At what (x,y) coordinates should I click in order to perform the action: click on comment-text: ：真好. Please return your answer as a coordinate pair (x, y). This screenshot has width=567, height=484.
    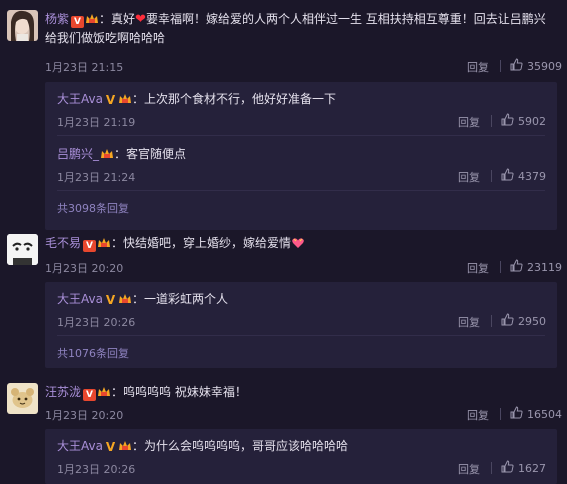
    Looking at the image, I should click on (117, 19).